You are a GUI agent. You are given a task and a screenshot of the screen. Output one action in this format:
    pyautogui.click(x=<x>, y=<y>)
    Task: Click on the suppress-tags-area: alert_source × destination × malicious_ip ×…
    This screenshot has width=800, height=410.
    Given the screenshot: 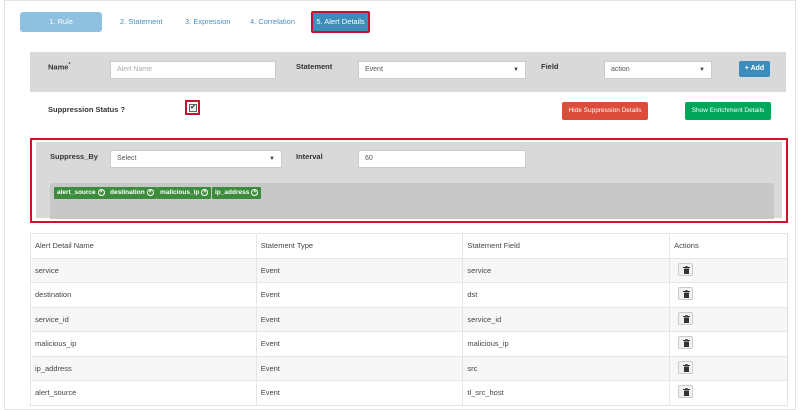 What is the action you would take?
    pyautogui.click(x=412, y=201)
    